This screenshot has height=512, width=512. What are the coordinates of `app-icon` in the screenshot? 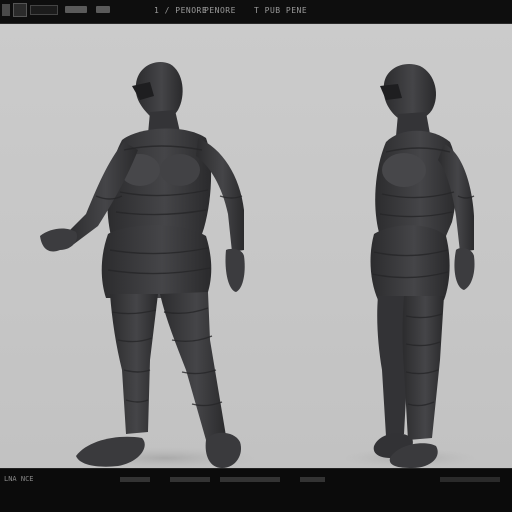 It's located at (6, 10).